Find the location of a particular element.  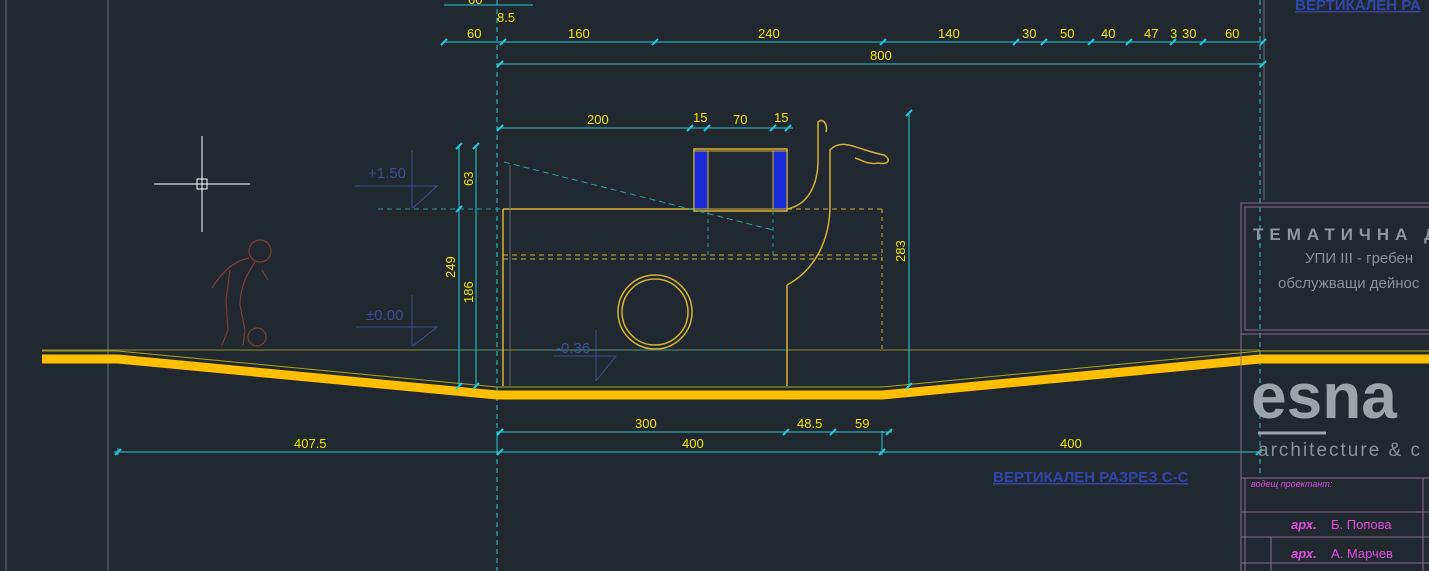

level-zero-label: ±0.00 is located at coordinates (384, 315).